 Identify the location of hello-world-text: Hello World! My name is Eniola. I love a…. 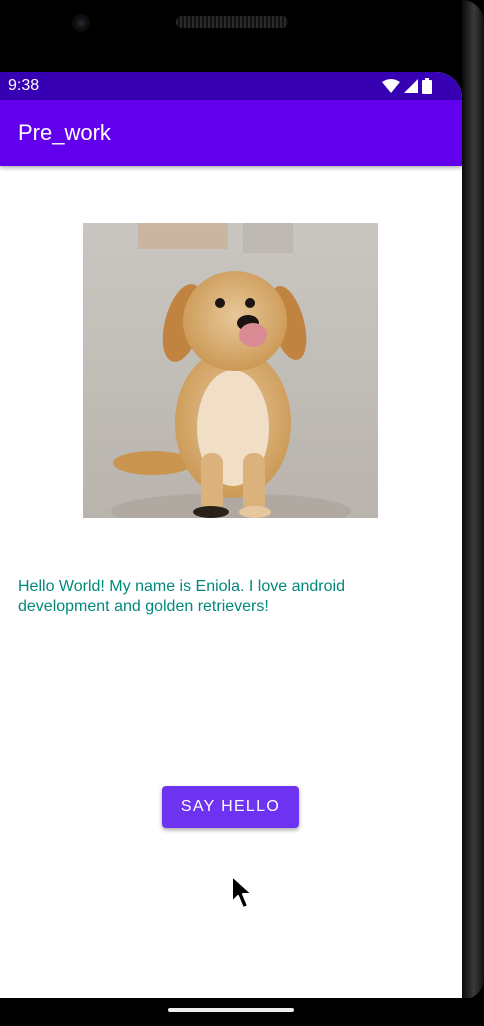
(181, 596).